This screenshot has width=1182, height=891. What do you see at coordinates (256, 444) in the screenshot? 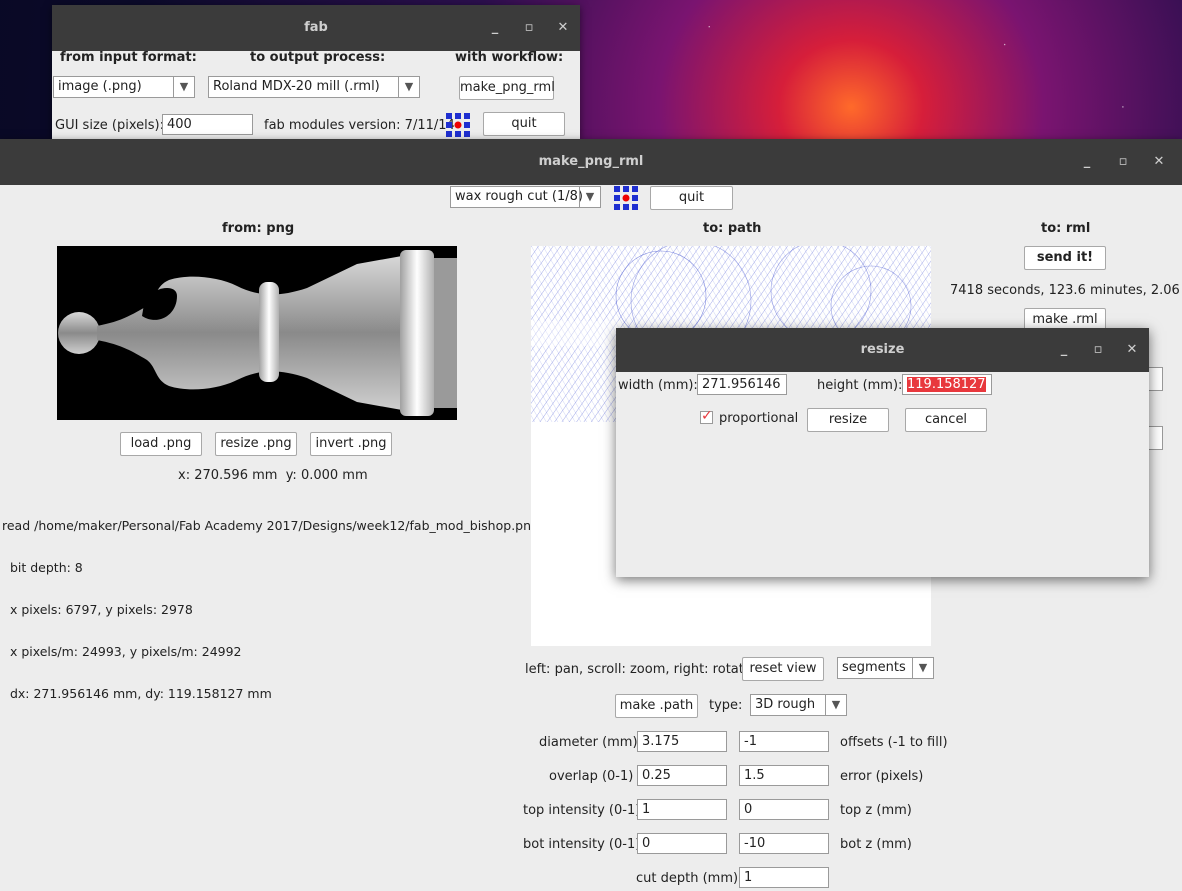
I see `resize-png-button: resize .png` at bounding box center [256, 444].